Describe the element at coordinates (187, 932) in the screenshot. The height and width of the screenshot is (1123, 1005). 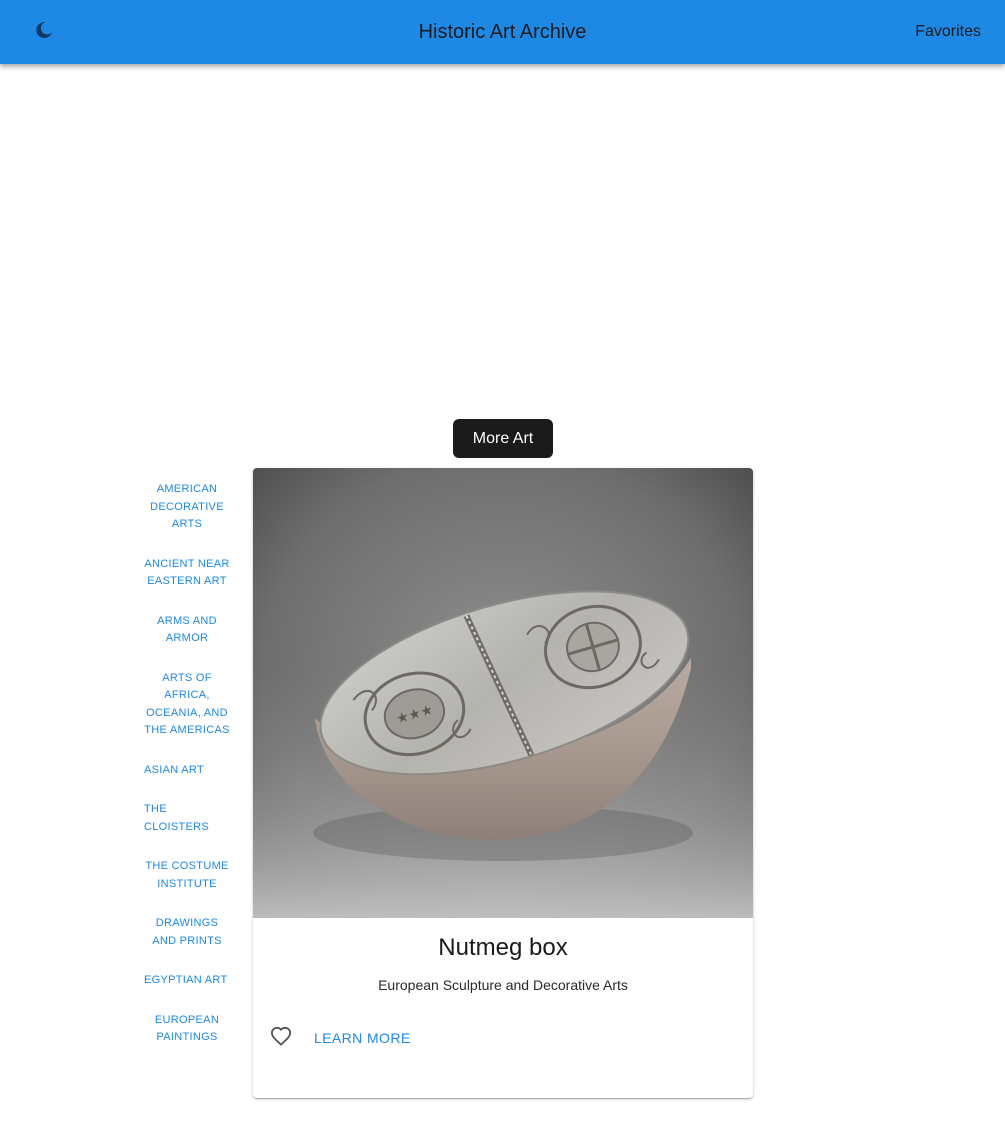
I see `department-link: Drawings and Prints` at that location.